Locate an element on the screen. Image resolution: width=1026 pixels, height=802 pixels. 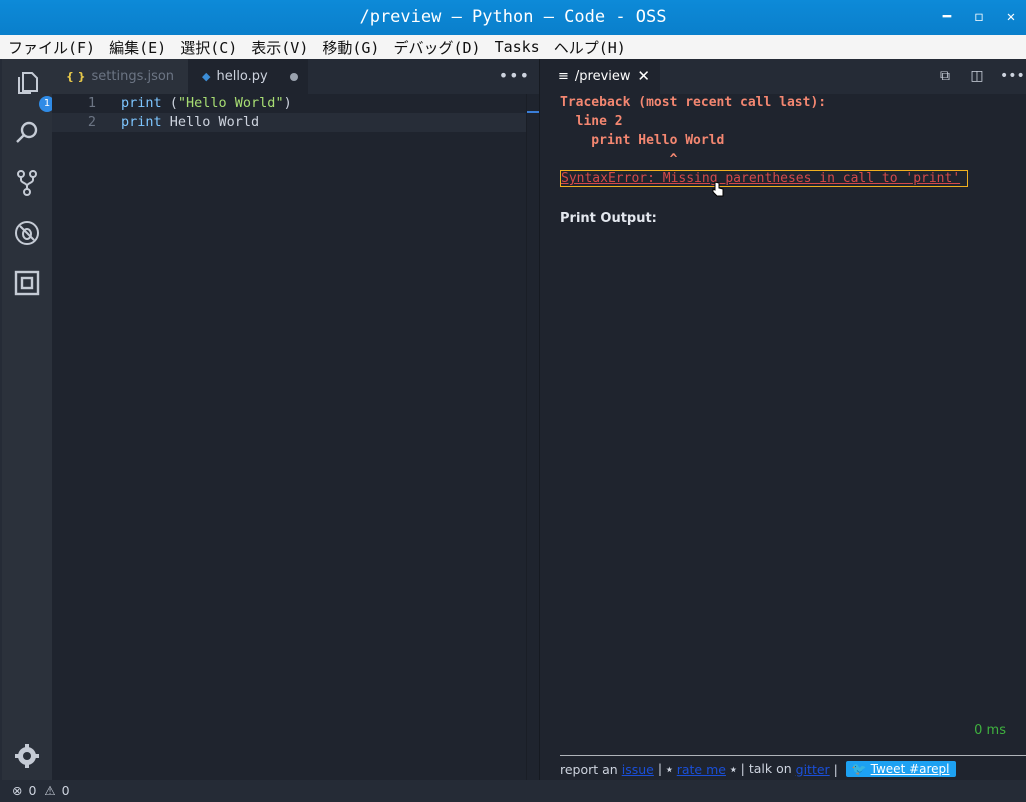
source-control-icon is located at coordinates (27, 183).